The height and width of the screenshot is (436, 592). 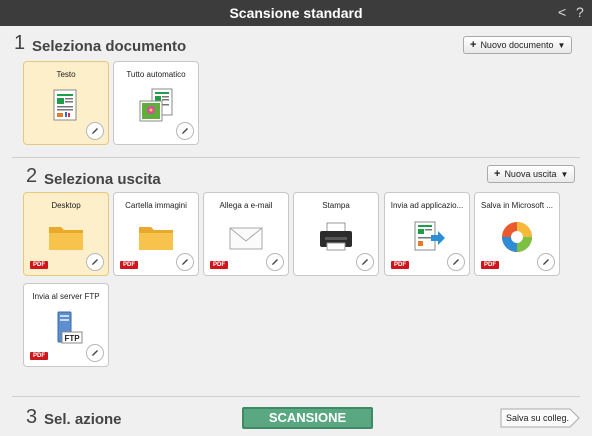 I want to click on scan-button: SCANSIONE, so click(x=307, y=418).